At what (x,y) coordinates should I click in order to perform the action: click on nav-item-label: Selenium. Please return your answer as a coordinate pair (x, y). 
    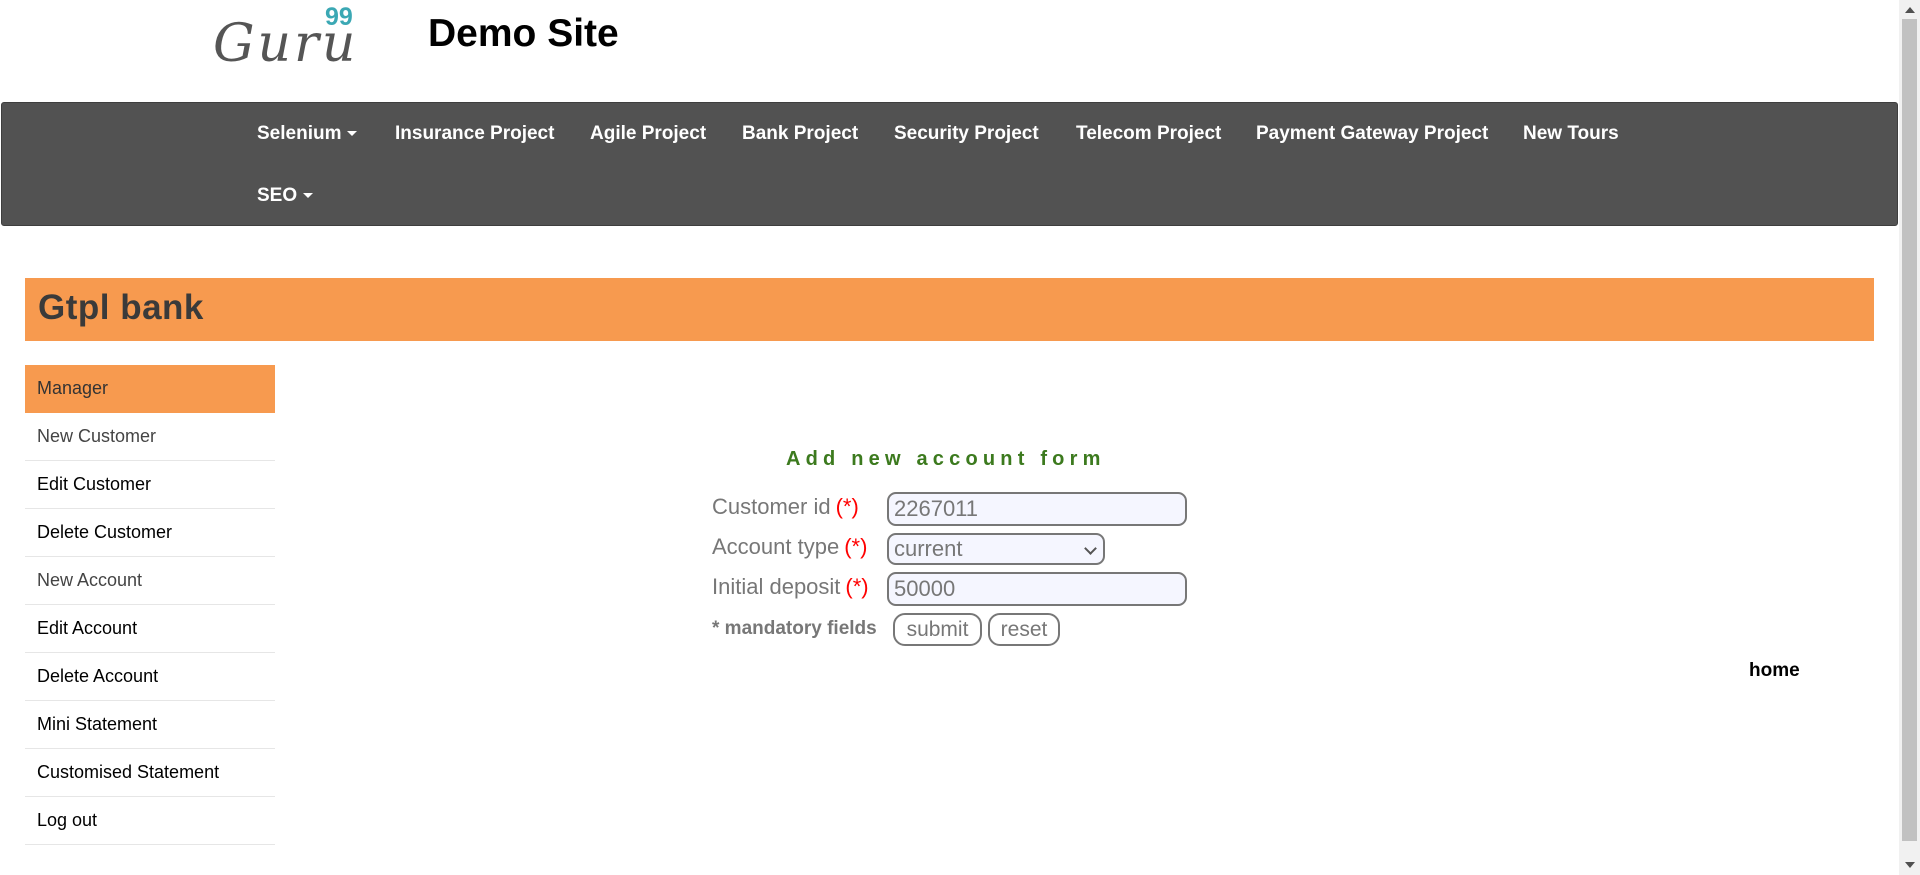
    Looking at the image, I should click on (299, 133).